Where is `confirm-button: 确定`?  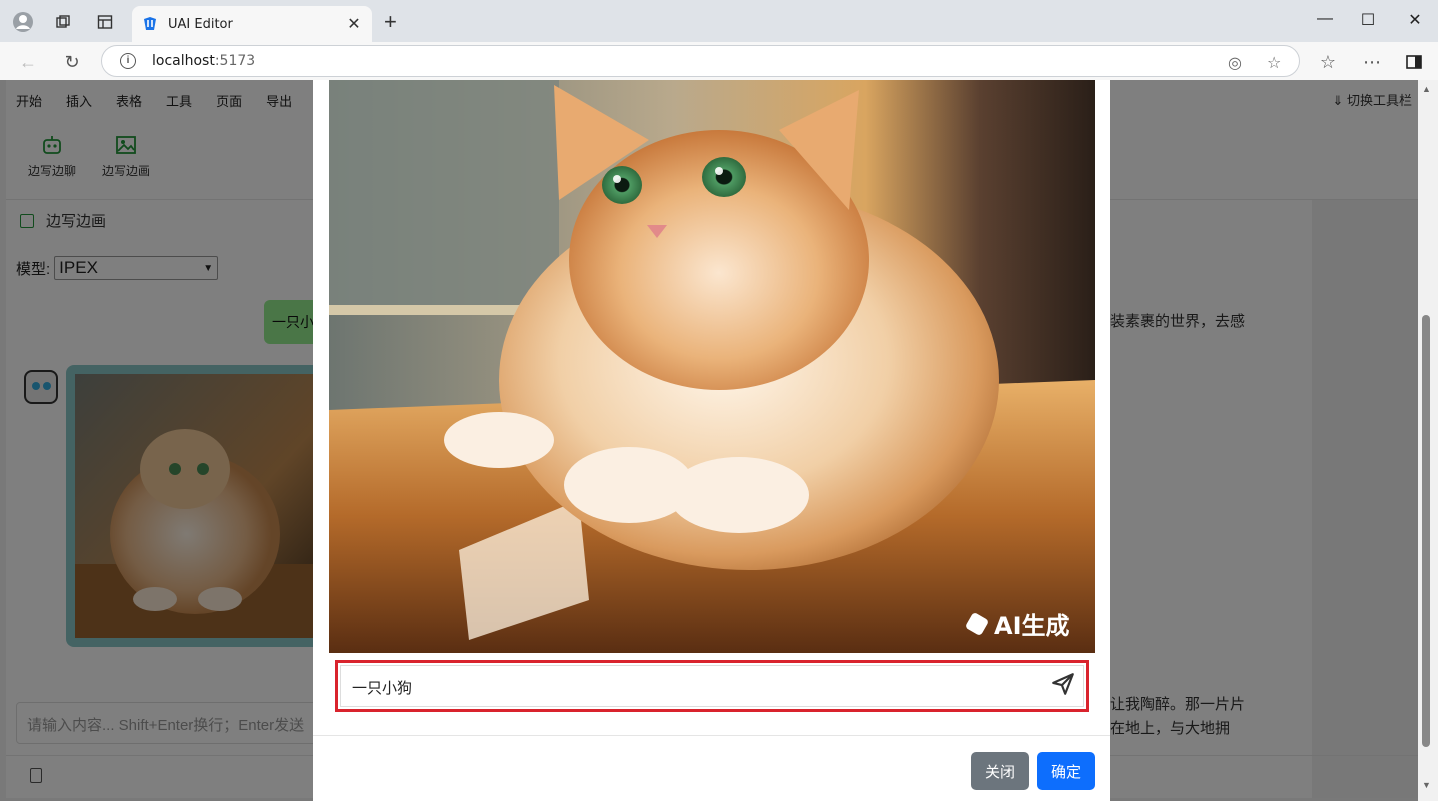 confirm-button: 确定 is located at coordinates (1066, 771).